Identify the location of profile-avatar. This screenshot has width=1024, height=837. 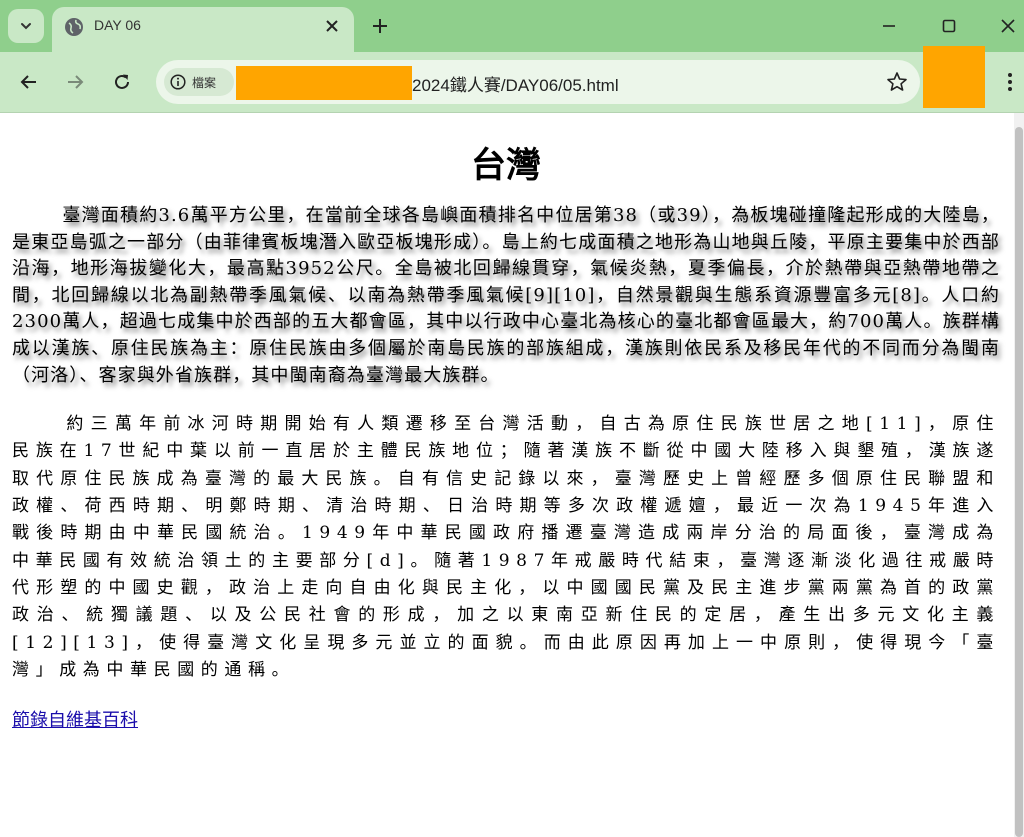
(954, 77).